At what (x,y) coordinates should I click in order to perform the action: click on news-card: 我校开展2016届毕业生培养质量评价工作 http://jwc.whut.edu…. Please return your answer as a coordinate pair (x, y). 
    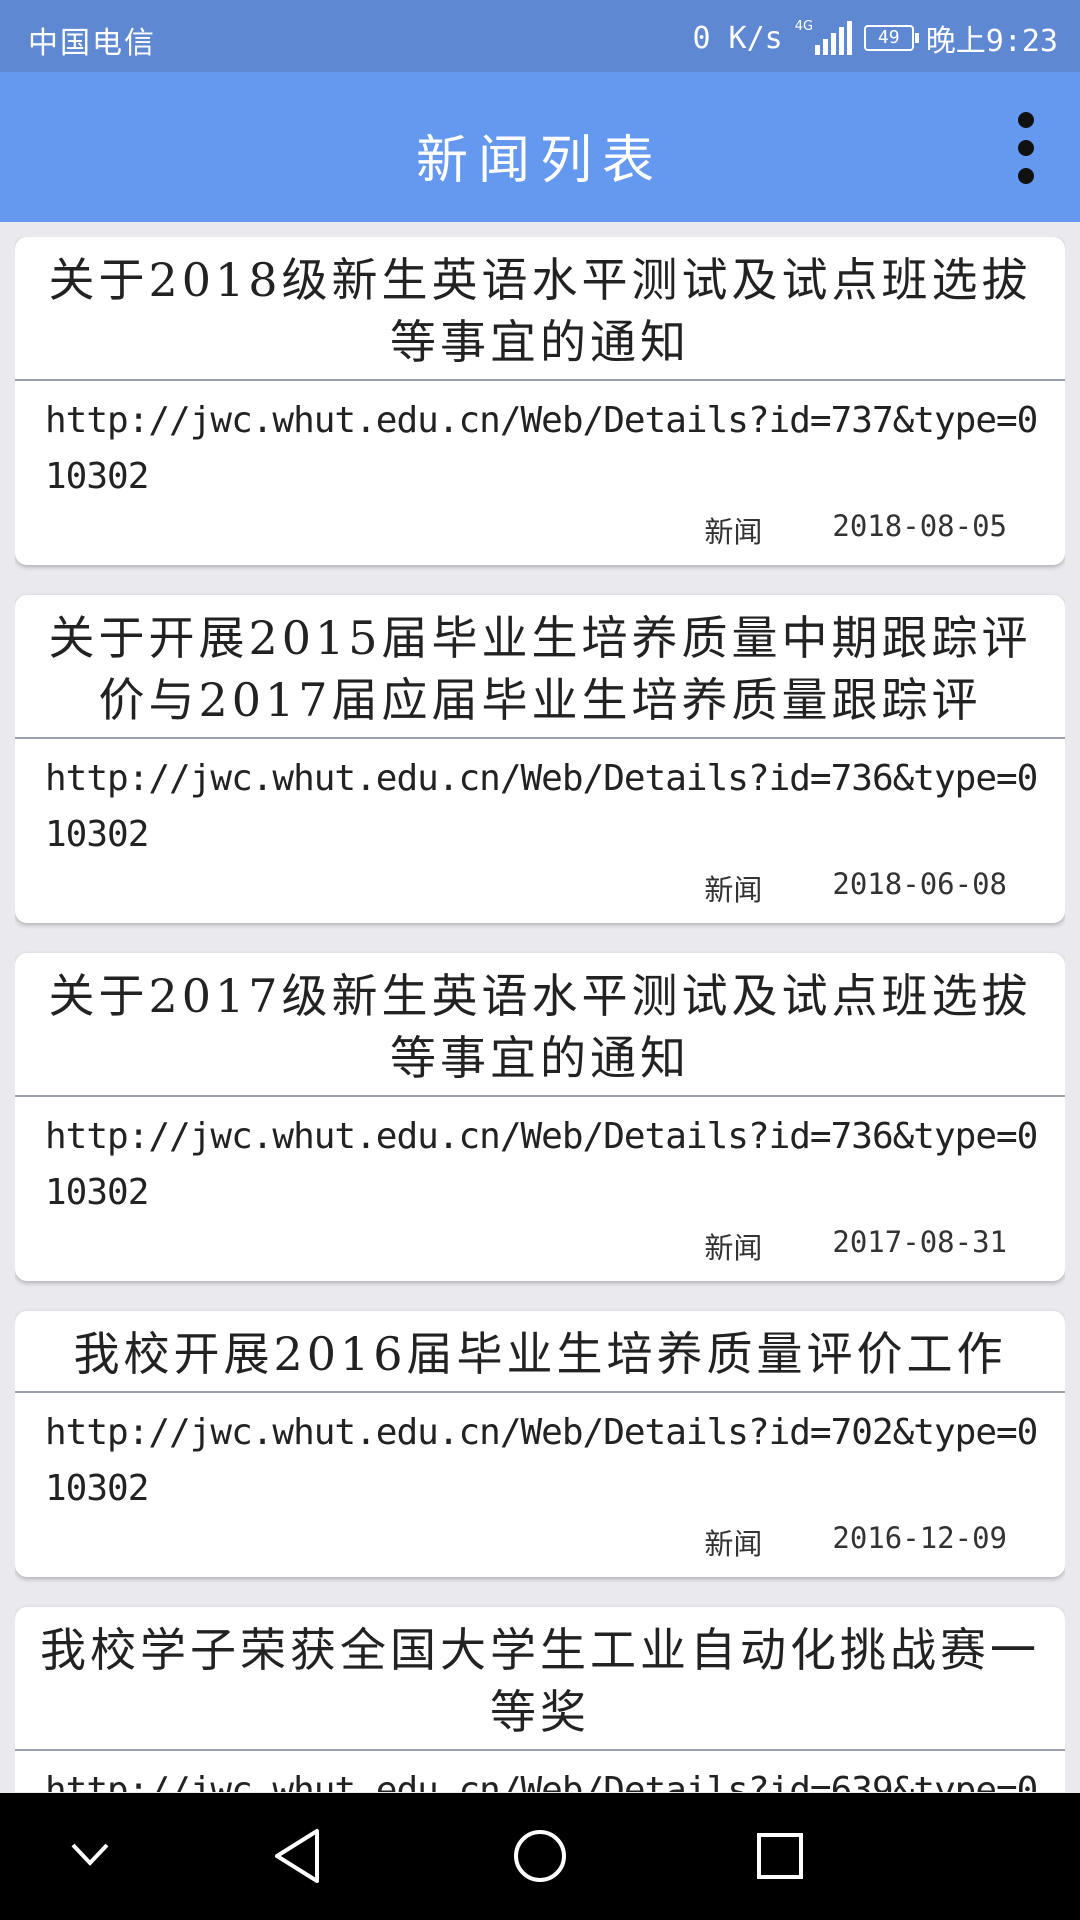
    Looking at the image, I should click on (540, 1444).